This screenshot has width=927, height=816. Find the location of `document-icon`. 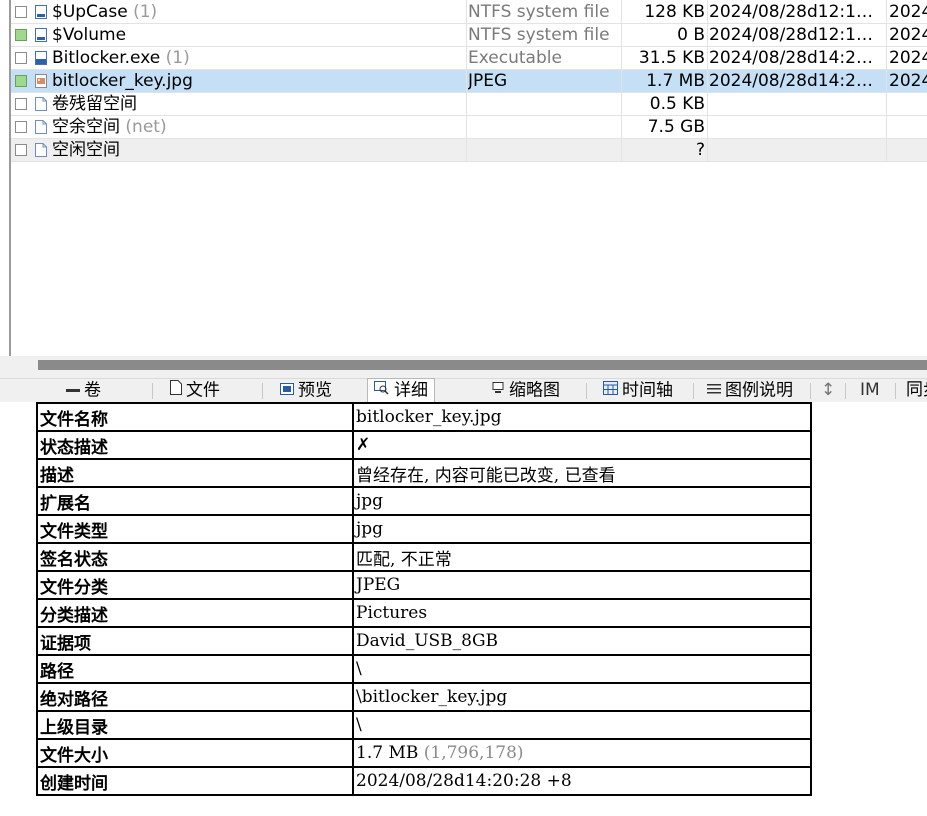

document-icon is located at coordinates (176, 390).